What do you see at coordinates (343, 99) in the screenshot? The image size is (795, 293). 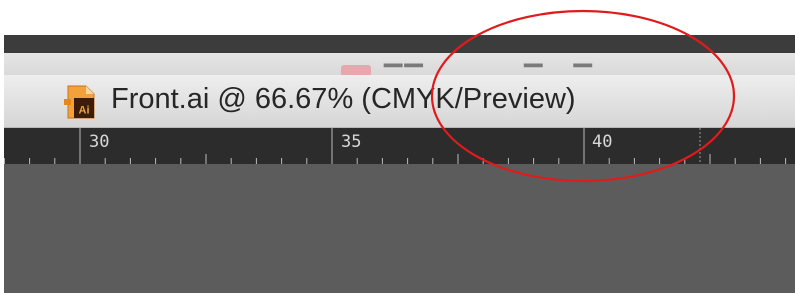 I see `document-title: Front.ai @ 66.67% (CMYK/Preview)` at bounding box center [343, 99].